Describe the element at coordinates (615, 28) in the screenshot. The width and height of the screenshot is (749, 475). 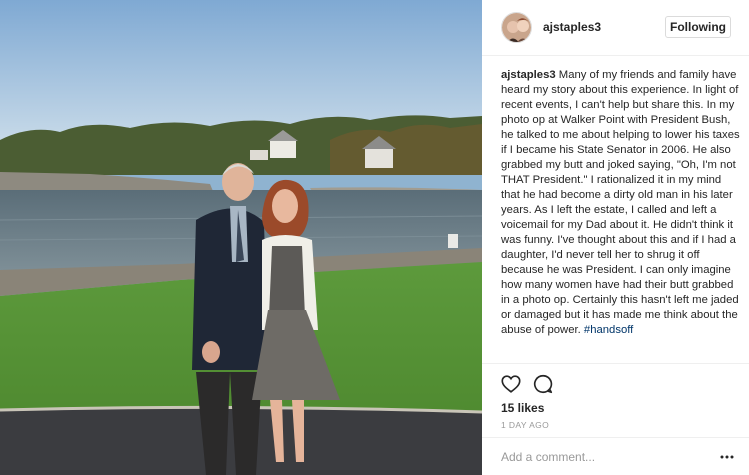
I see `post-header: ajstaples3 Following` at that location.